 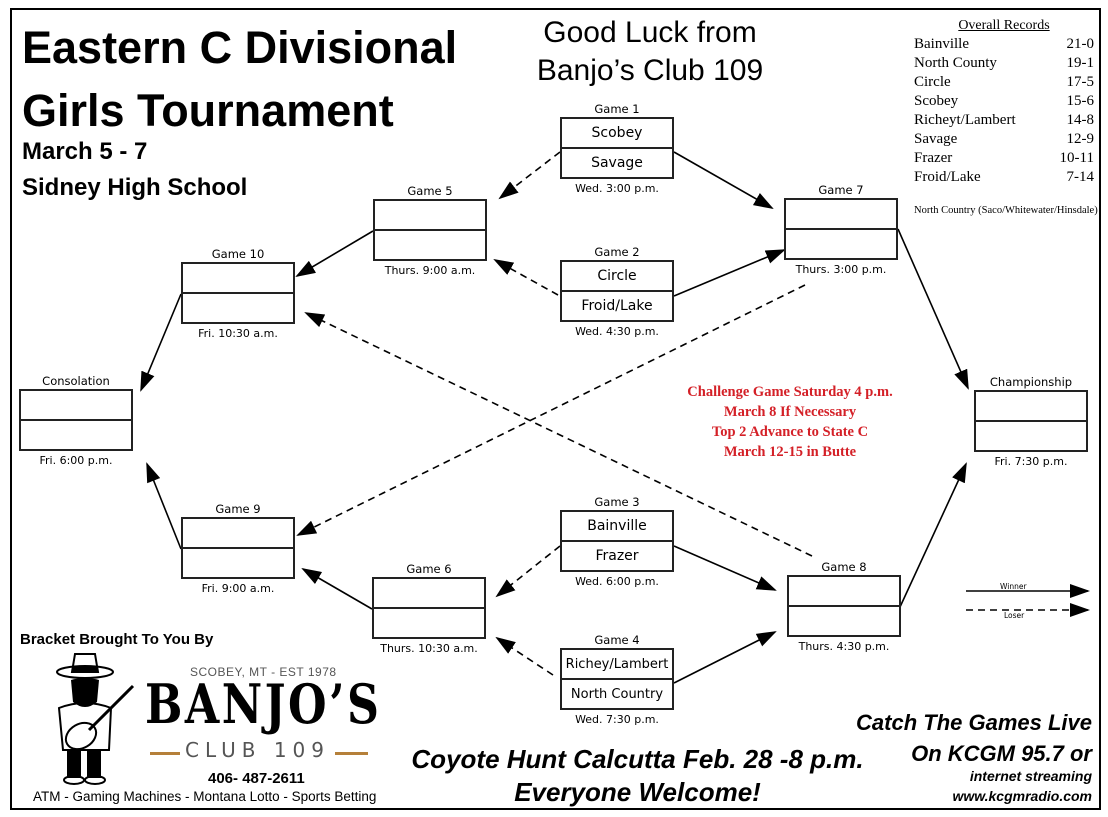 I want to click on coyote-hunt-line-2: Everyone Welcome!, so click(x=637, y=792).